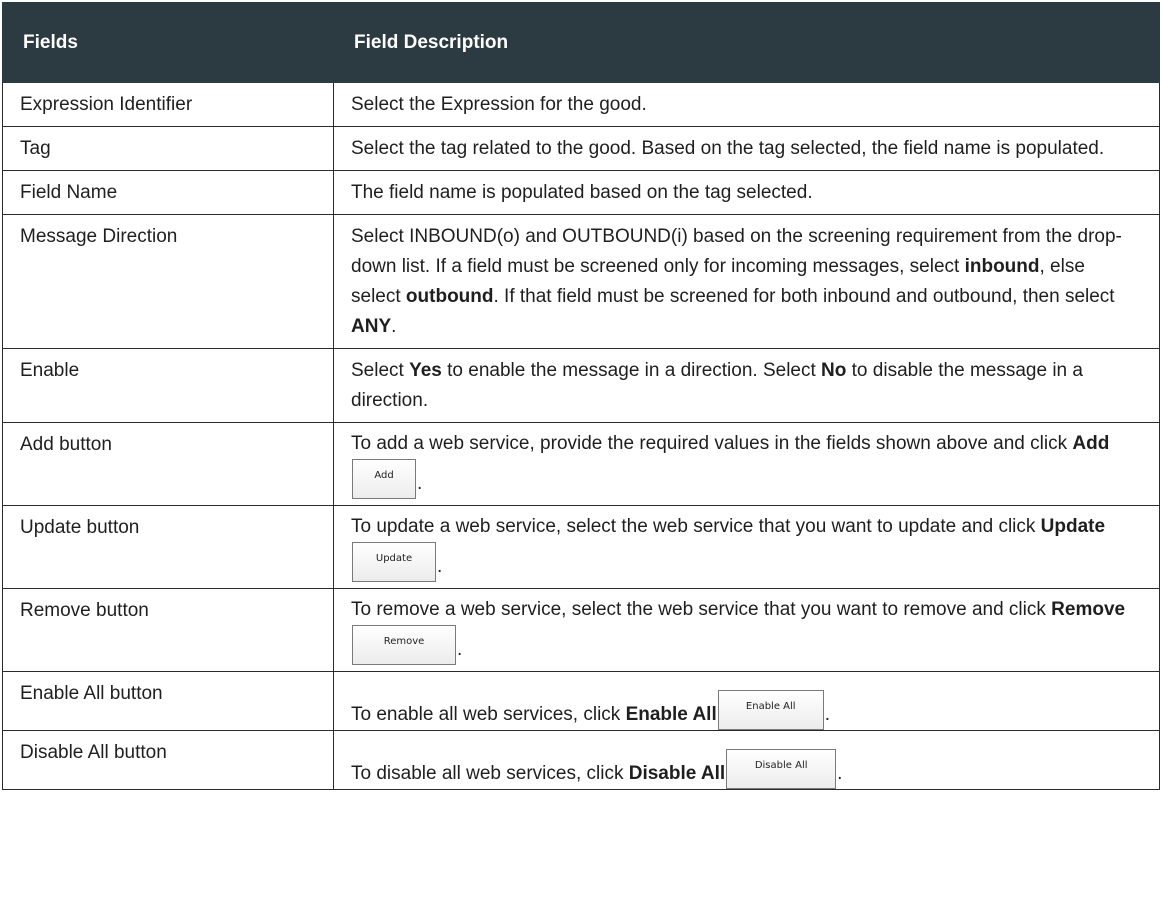 The height and width of the screenshot is (918, 1162). What do you see at coordinates (168, 281) in the screenshot?
I see `field-name-cell: Message Direction` at bounding box center [168, 281].